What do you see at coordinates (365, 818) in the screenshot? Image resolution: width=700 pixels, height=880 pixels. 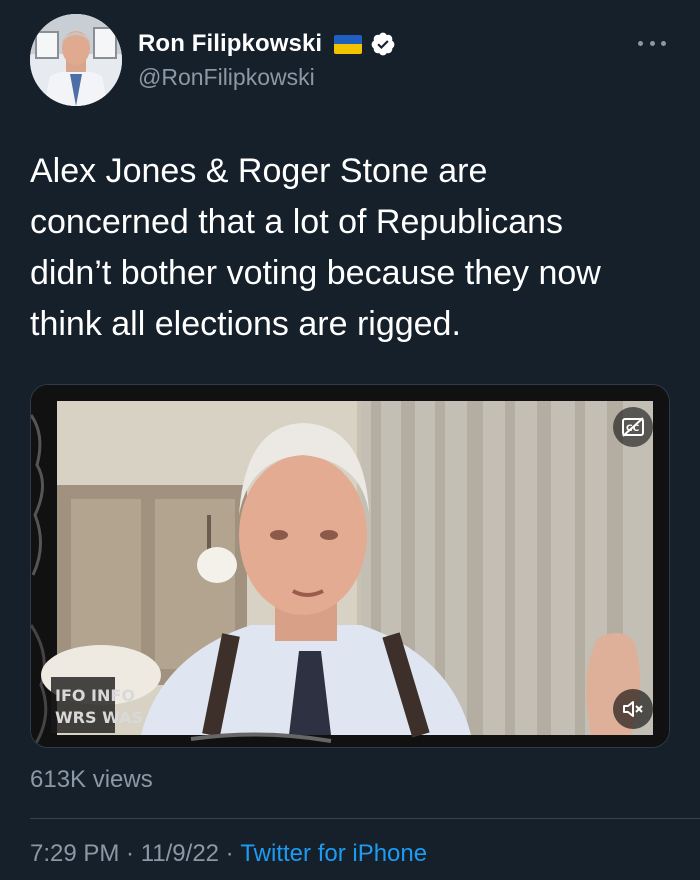 I see `divider` at bounding box center [365, 818].